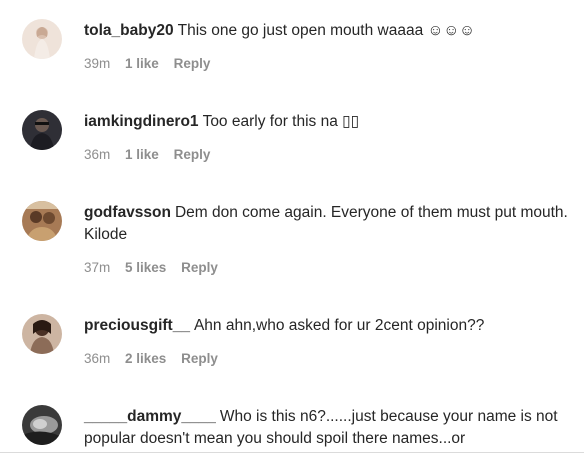 This screenshot has width=584, height=465. Describe the element at coordinates (97, 267) in the screenshot. I see `comment-time: 37m` at that location.